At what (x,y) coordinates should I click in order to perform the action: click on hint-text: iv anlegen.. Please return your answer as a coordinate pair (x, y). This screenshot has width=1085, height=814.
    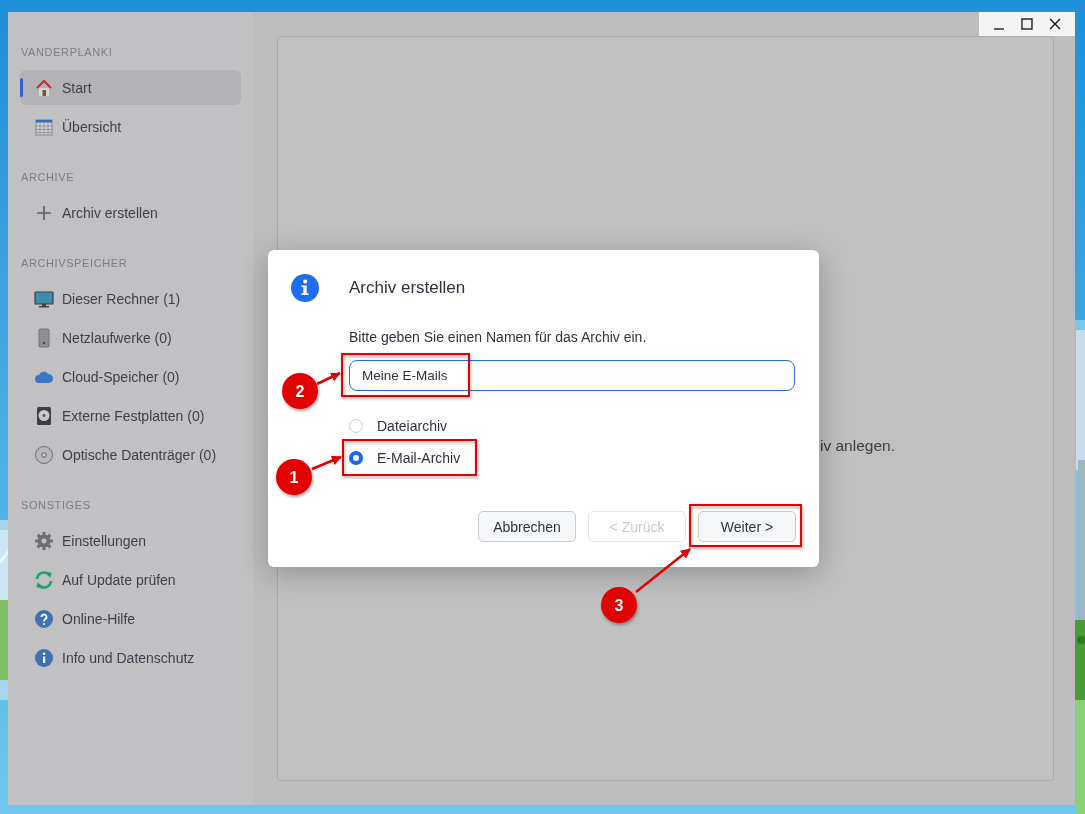
    Looking at the image, I should click on (857, 445).